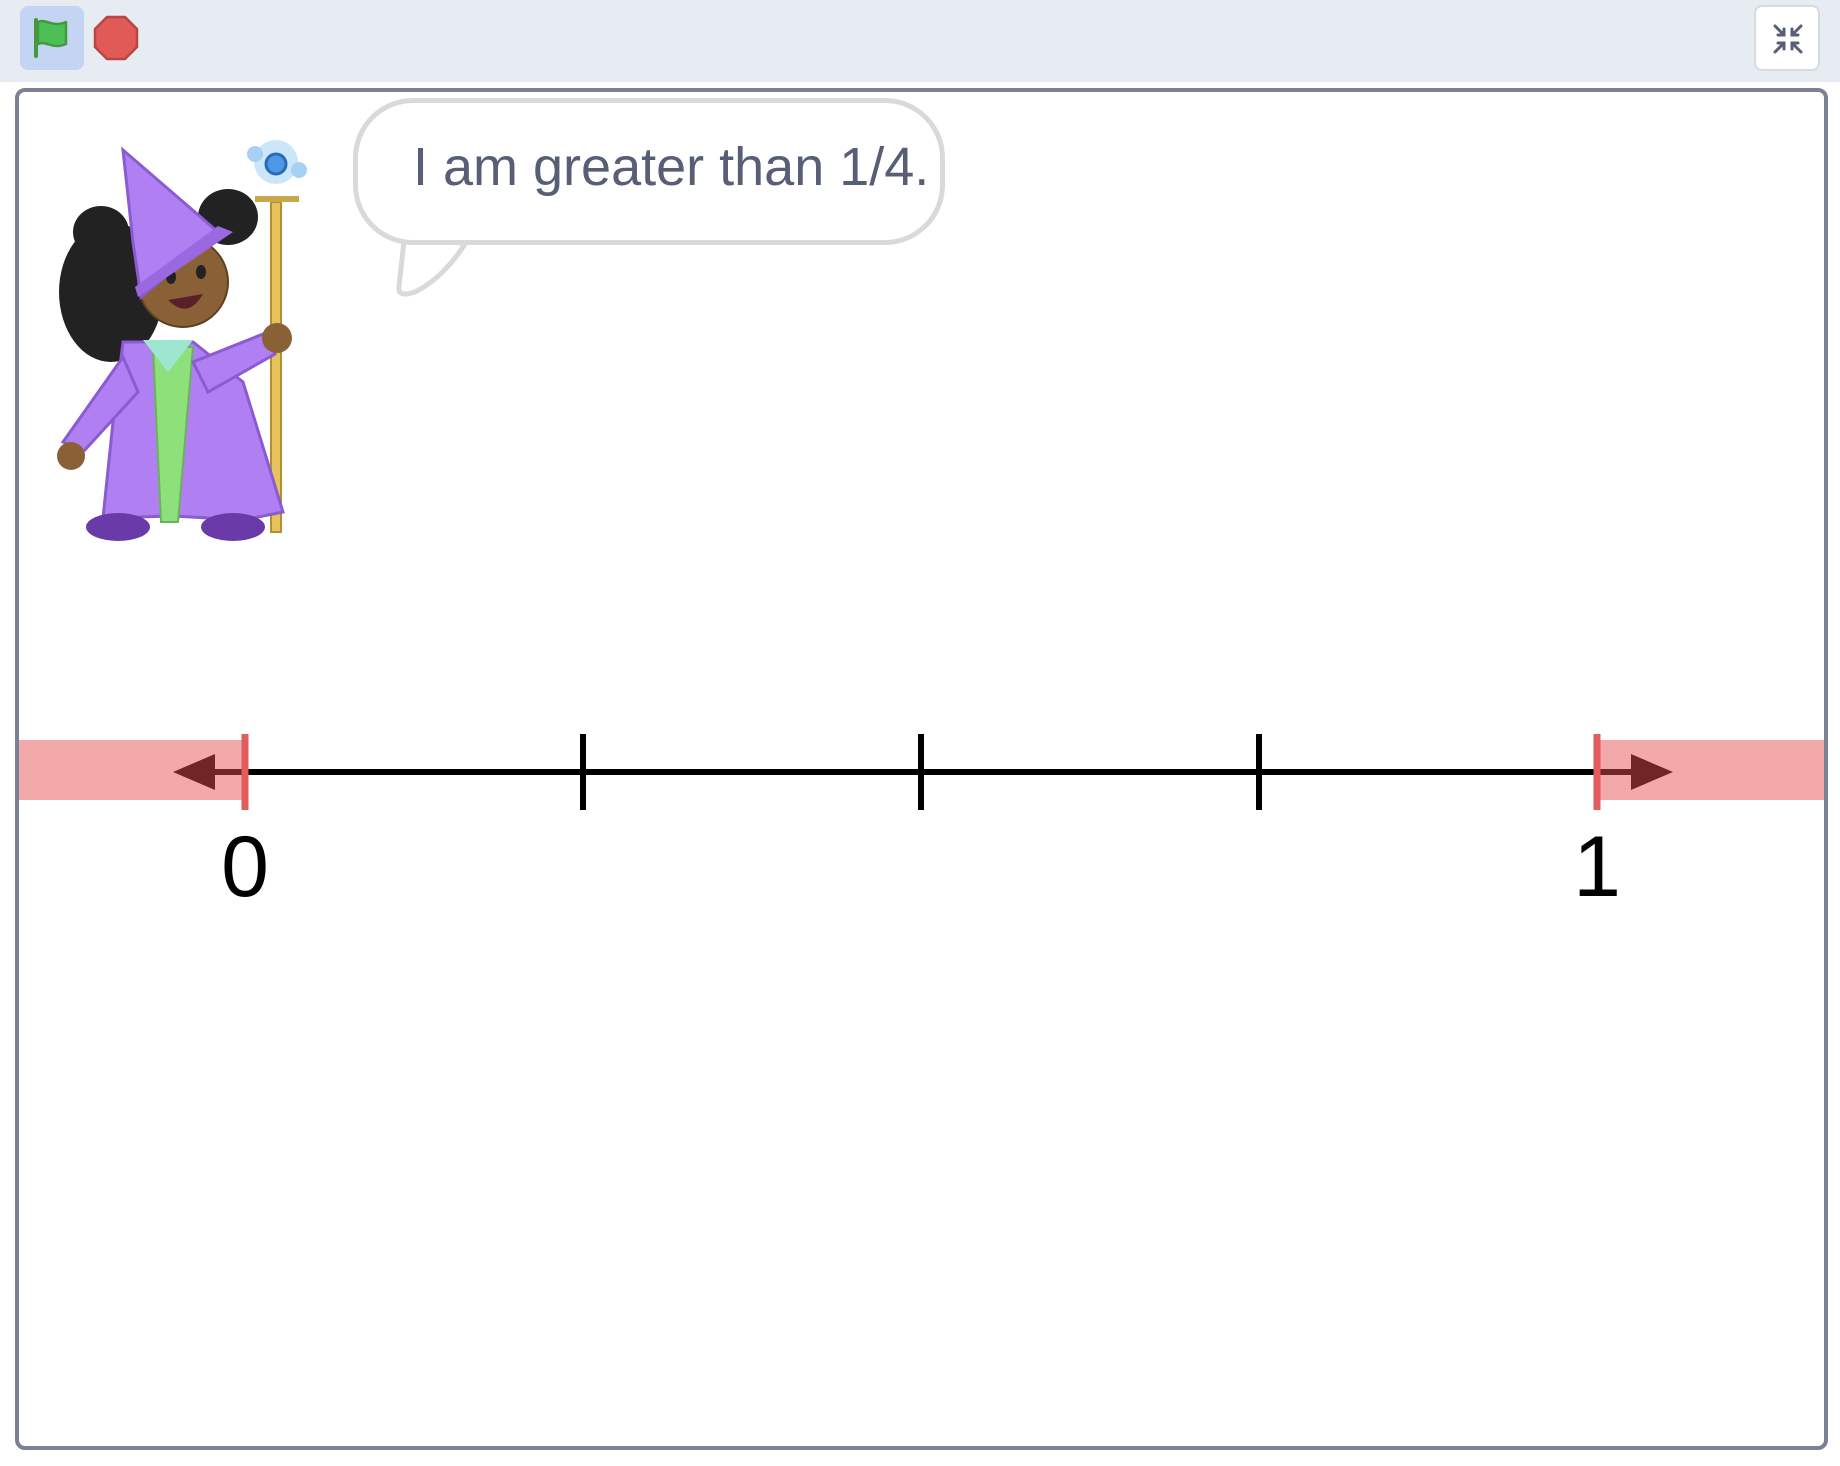 The image size is (1840, 1466). I want to click on stage-header, so click(920, 41).